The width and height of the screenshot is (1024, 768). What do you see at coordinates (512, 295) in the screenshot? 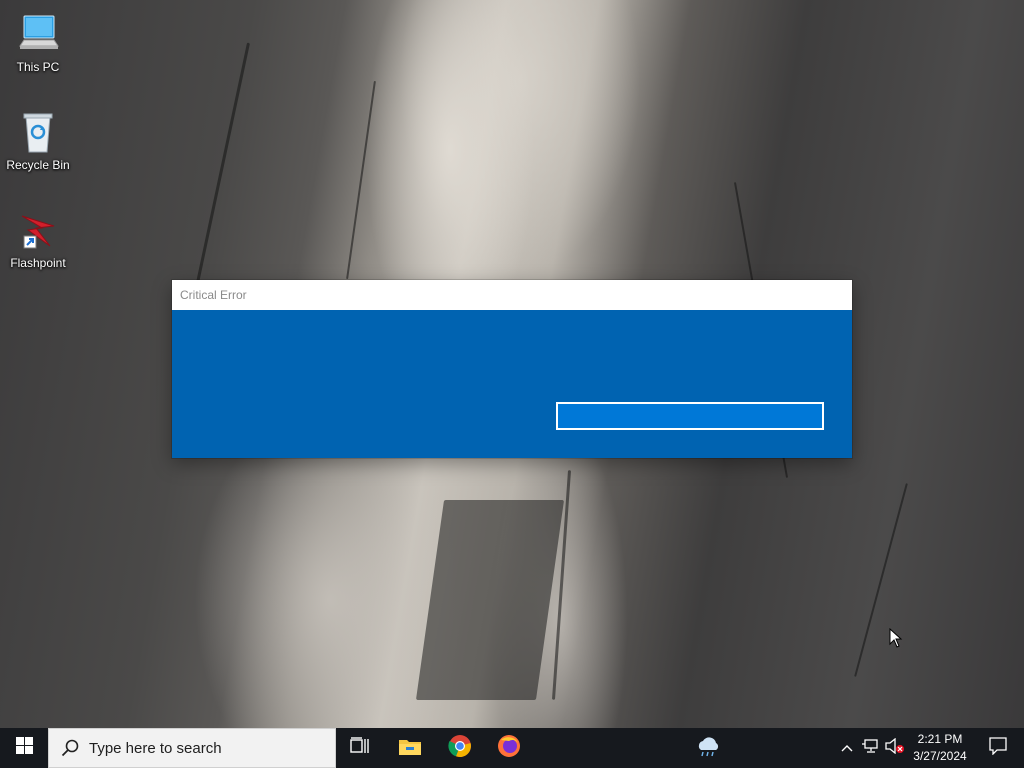
I see `dialog-title: Critical Error` at bounding box center [512, 295].